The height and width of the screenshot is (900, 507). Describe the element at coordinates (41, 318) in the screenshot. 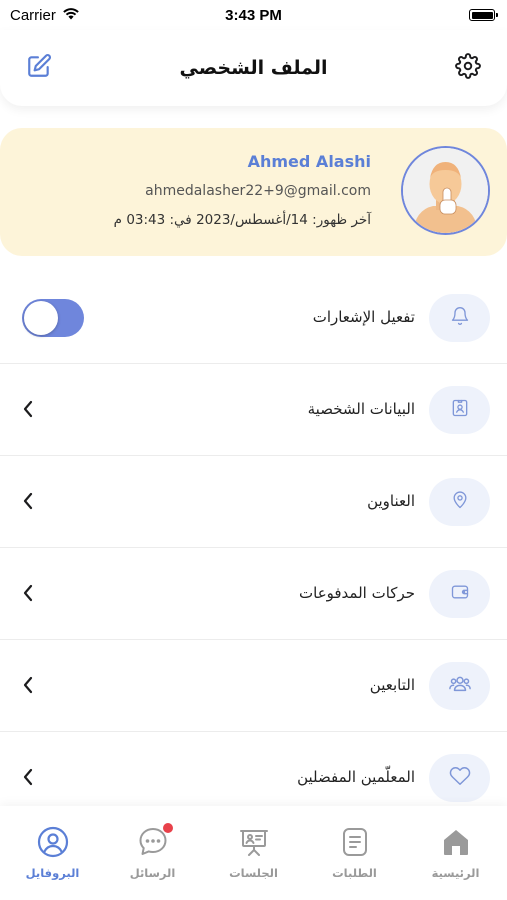

I see `toggle-knob` at that location.